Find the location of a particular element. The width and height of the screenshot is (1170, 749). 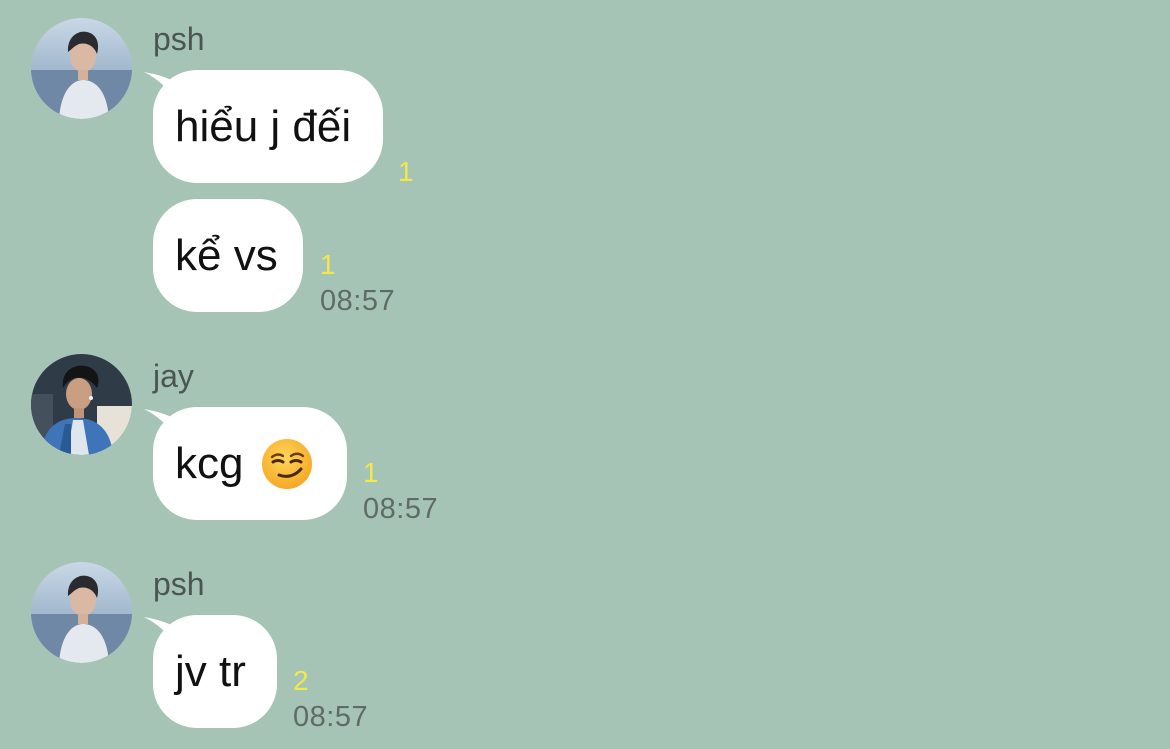

message-bubble: hiểu j đếi is located at coordinates (268, 126).